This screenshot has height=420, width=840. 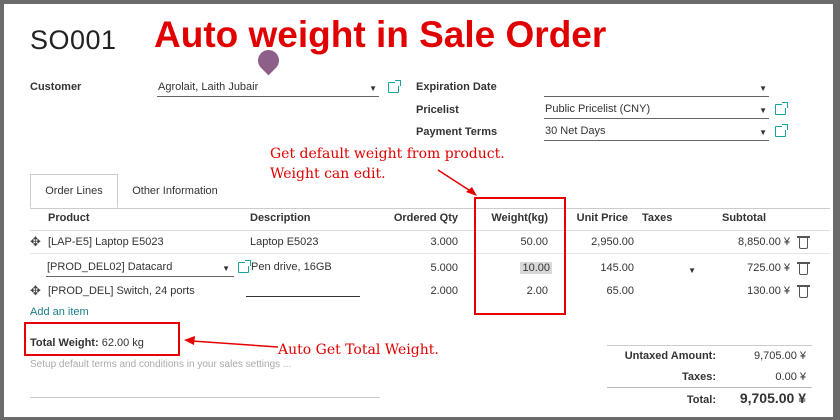 I want to click on total-label: Total:, so click(x=701, y=400).